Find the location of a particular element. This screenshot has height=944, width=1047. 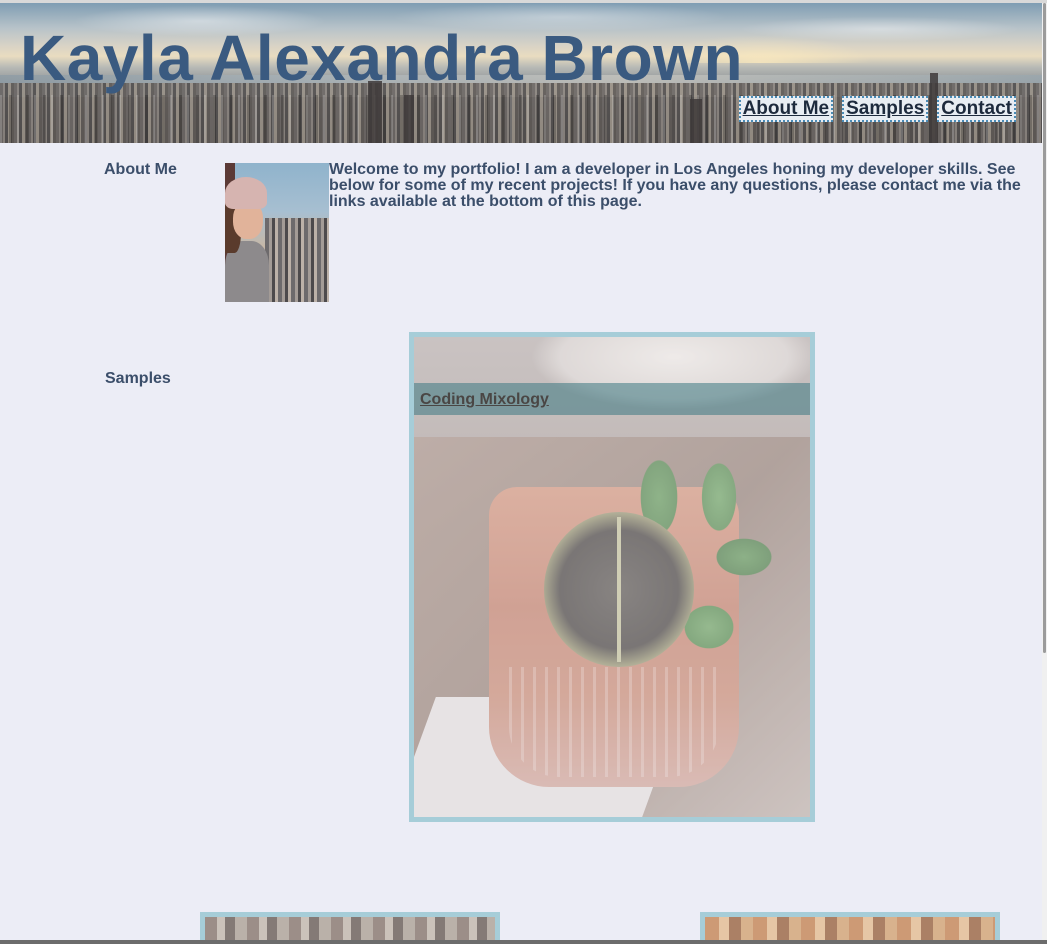

photo-city is located at coordinates (297, 260).